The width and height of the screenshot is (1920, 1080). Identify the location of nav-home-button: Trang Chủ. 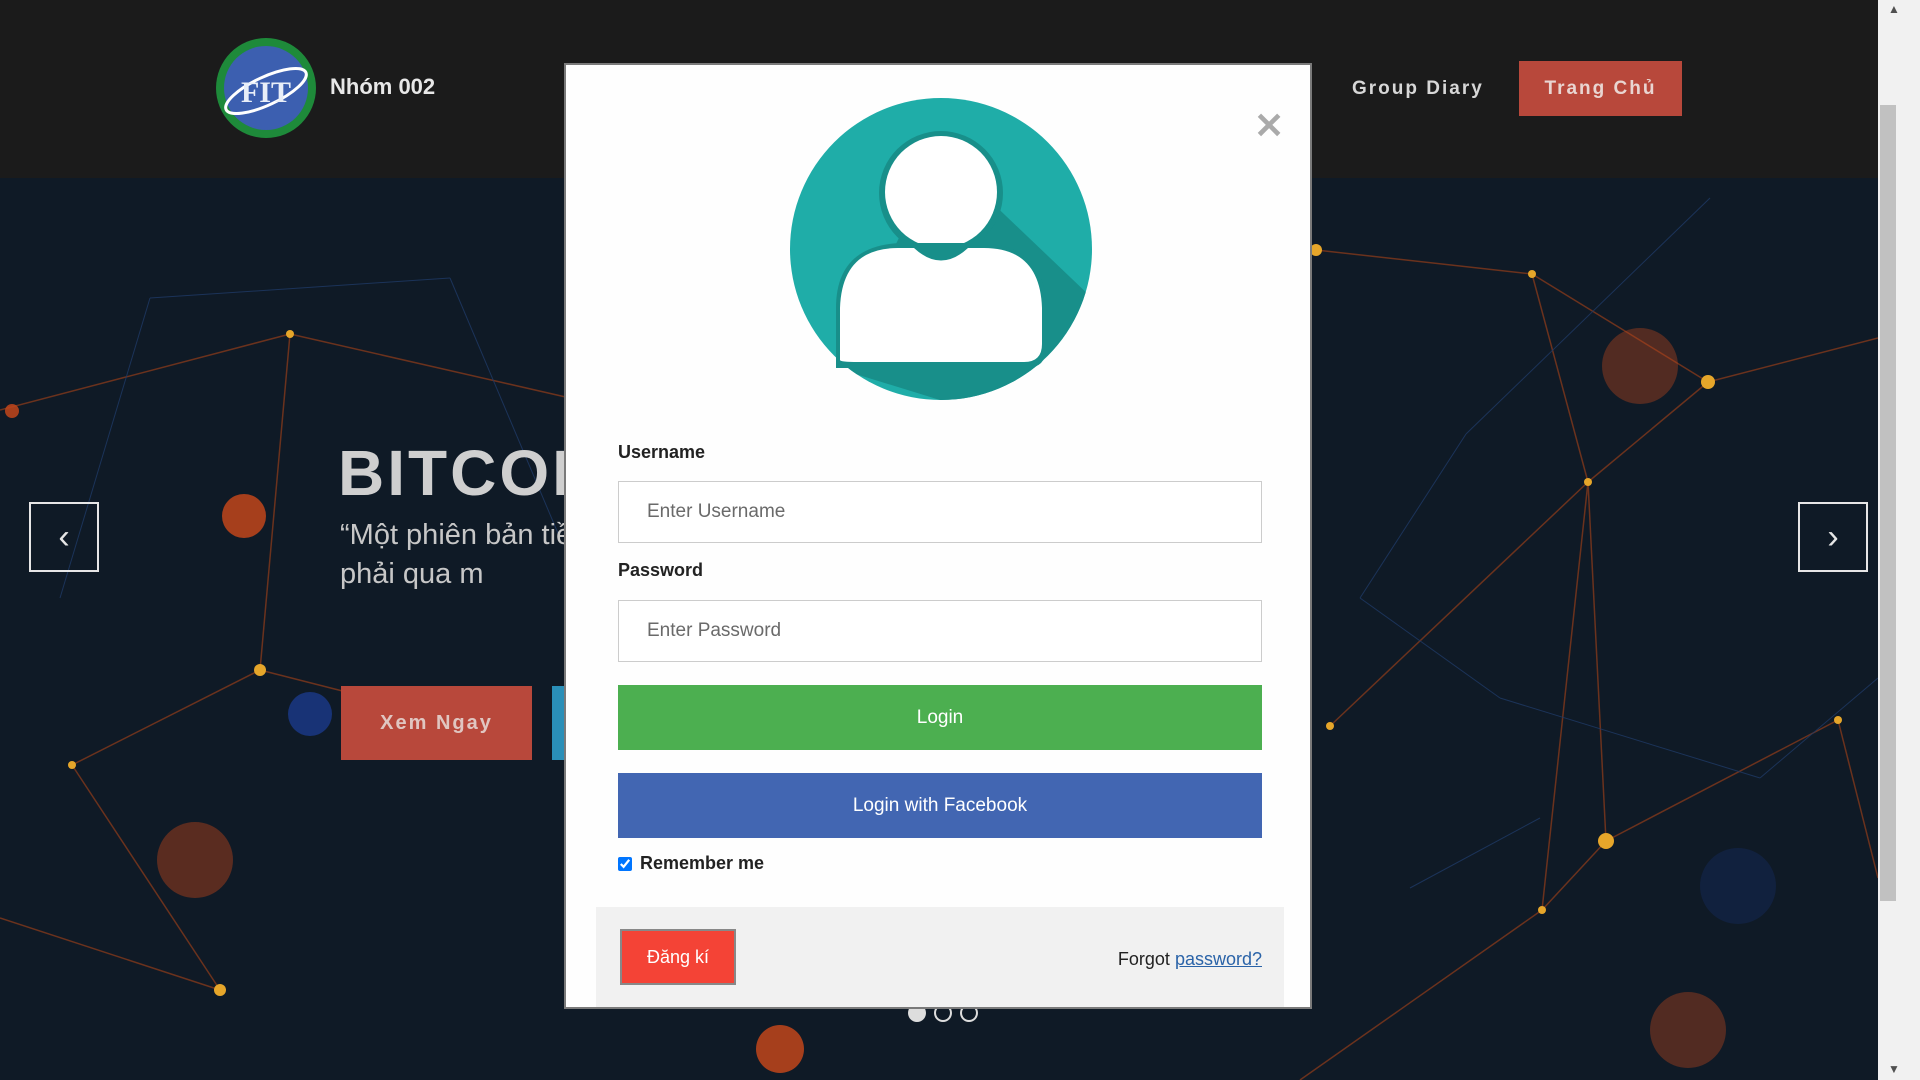
(1600, 88).